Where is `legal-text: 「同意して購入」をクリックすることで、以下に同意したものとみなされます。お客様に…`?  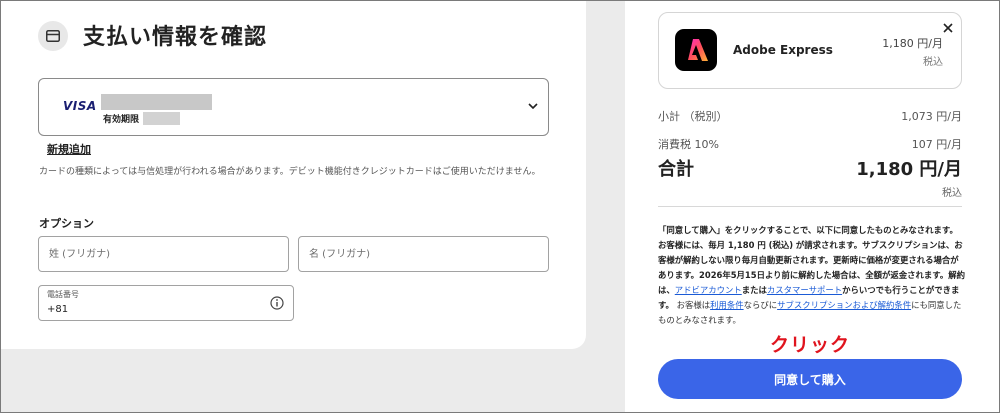 legal-text: 「同意して購入」をクリックすることで、以下に同意したものとみなされます。お客様に… is located at coordinates (812, 275).